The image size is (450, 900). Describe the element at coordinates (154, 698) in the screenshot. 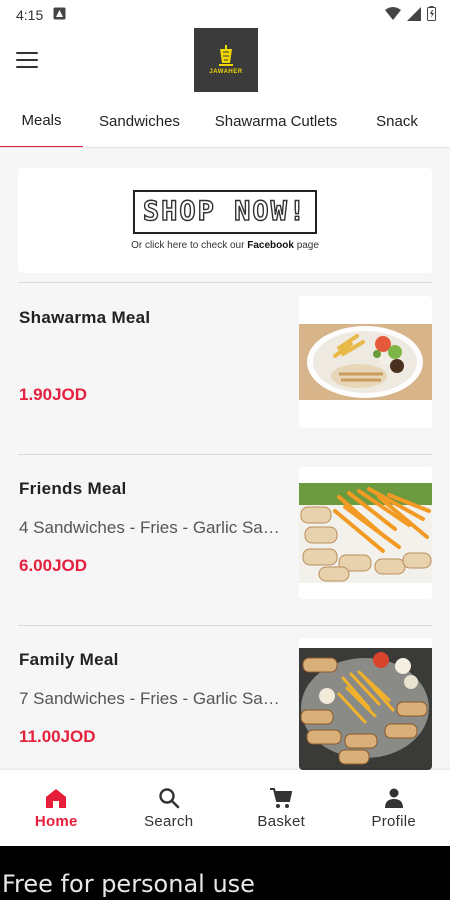

I see `item-description: 7 Sandwiches - Fries - Garlic Sauce` at that location.